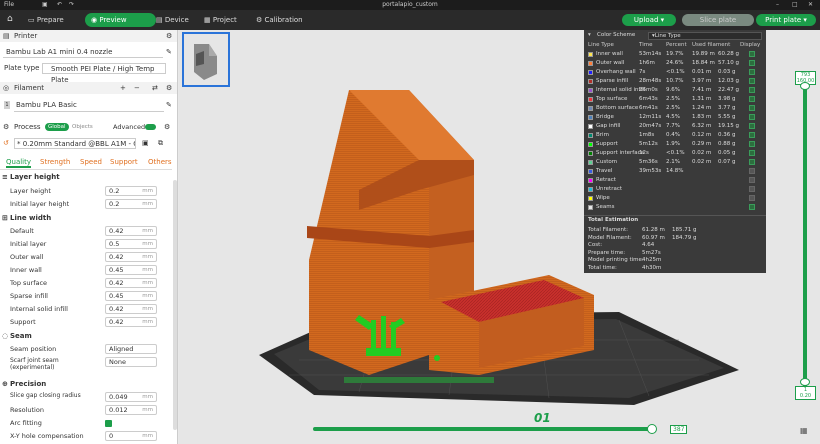 This screenshot has width=820, height=444. I want to click on setting-input: 0.012 mm, so click(131, 410).